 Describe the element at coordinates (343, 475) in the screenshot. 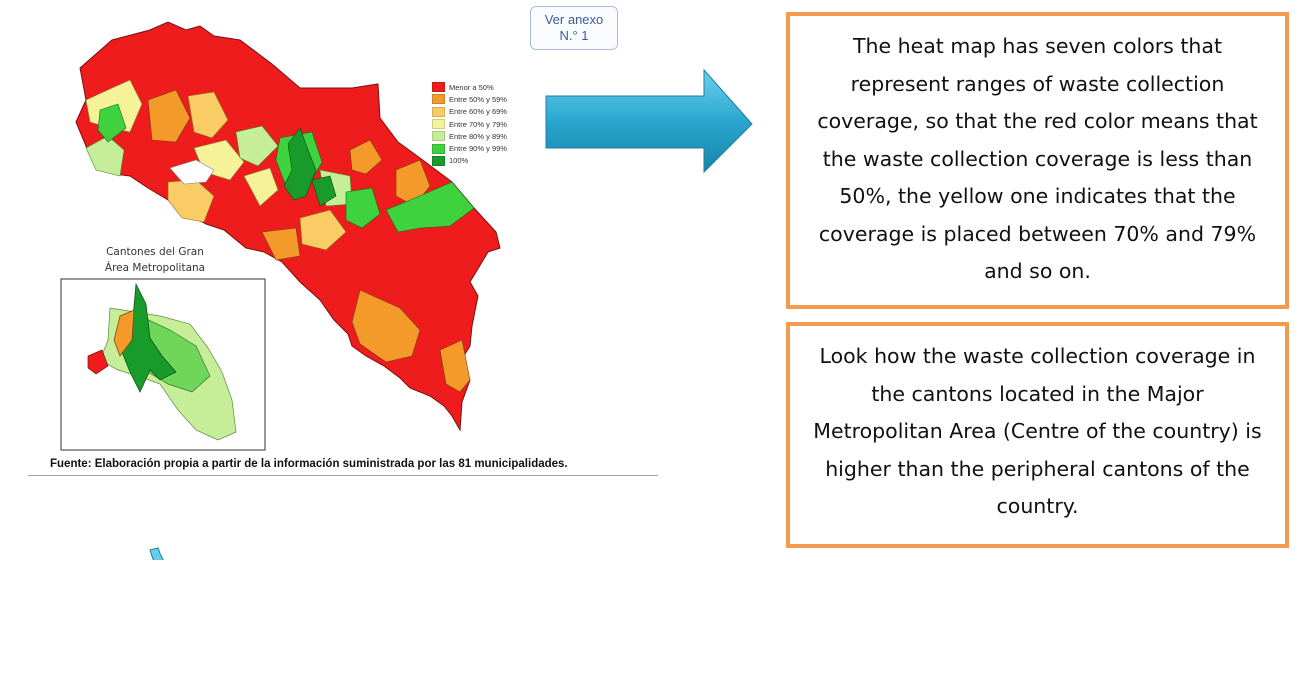

I see `divider` at that location.